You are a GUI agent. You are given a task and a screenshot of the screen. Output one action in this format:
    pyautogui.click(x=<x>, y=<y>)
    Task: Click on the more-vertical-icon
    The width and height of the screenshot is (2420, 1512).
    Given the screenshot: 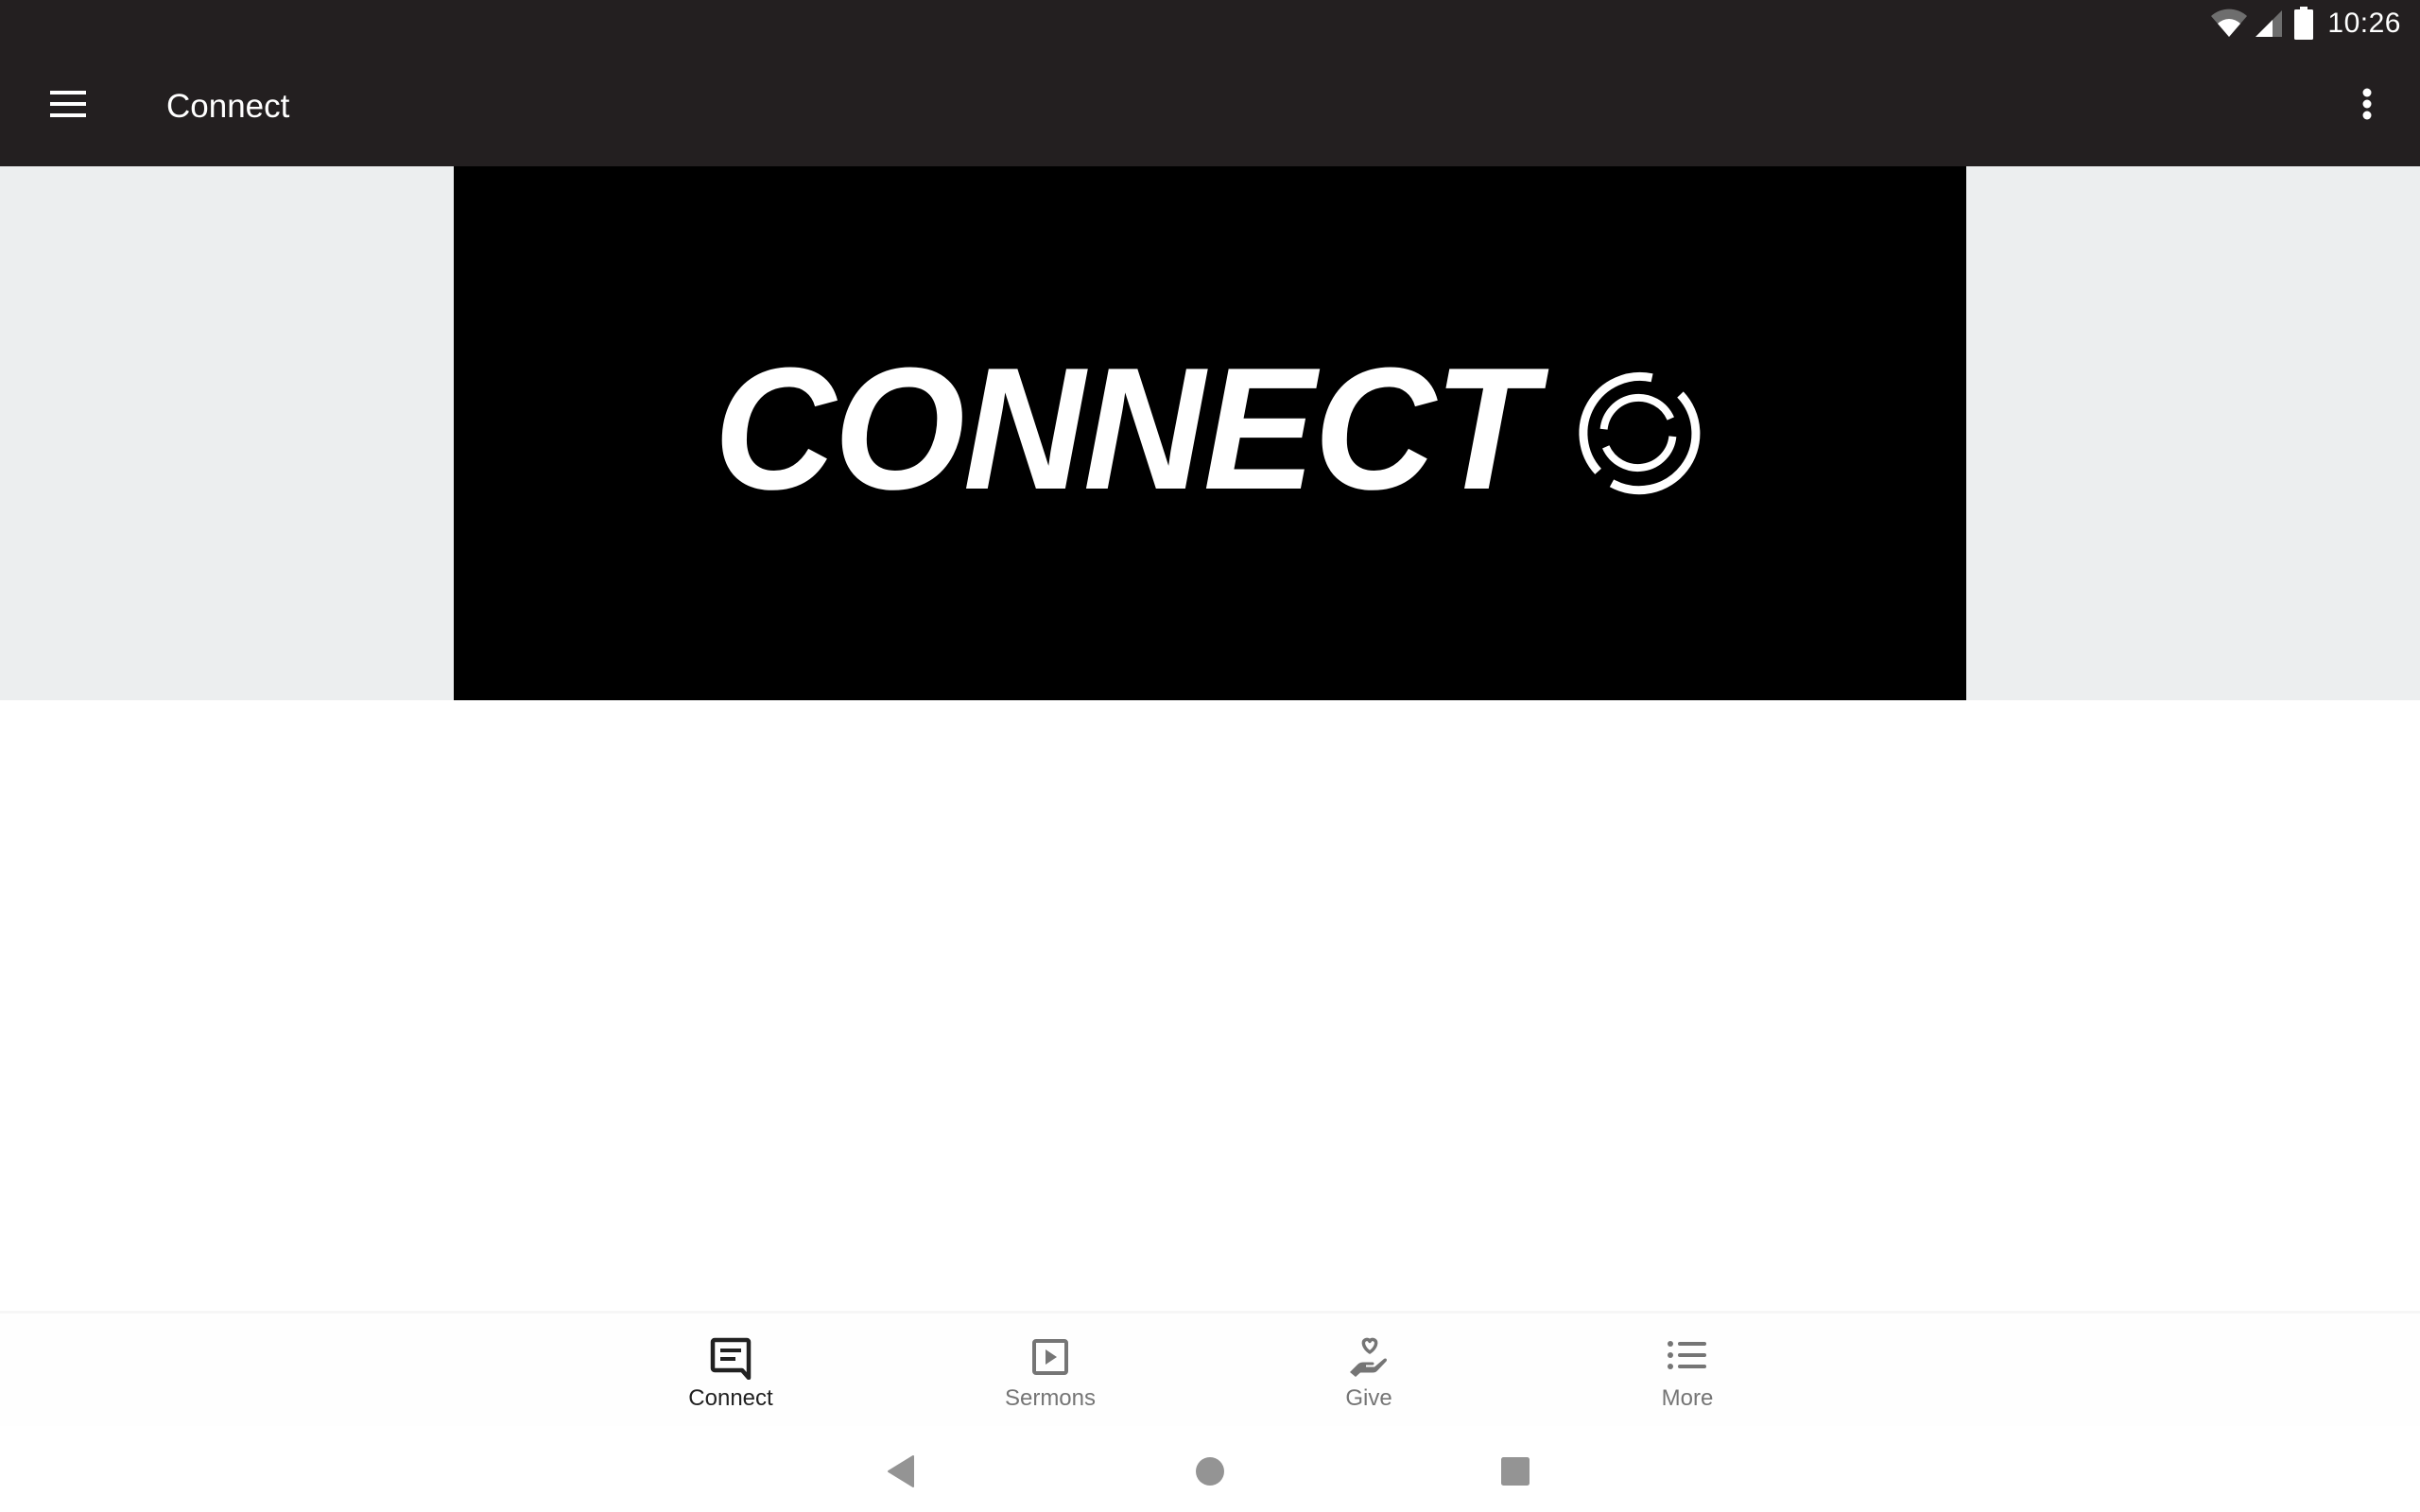 What is the action you would take?
    pyautogui.click(x=2367, y=106)
    